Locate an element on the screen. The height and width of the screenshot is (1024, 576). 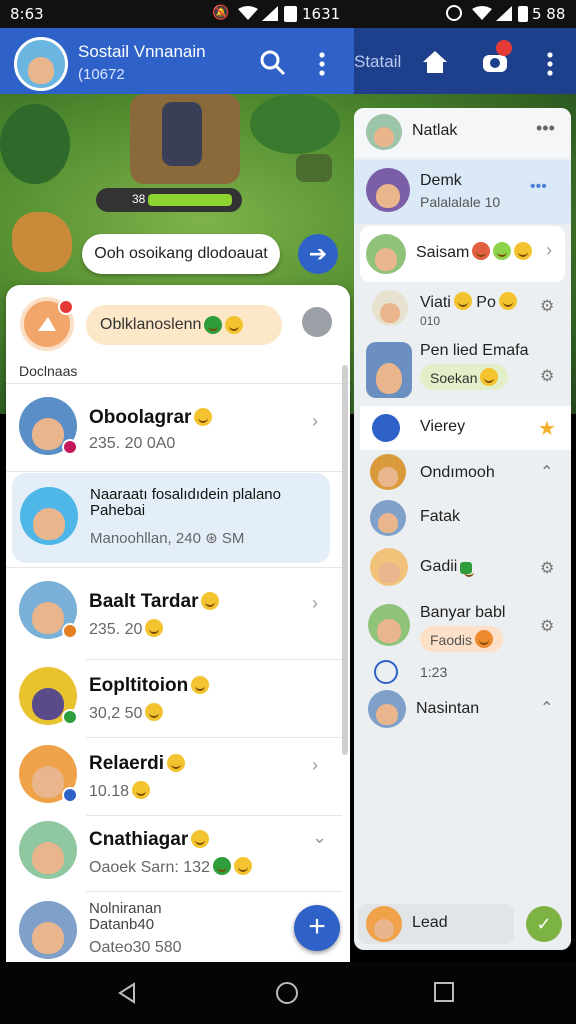
right-item: Vierey ★ is located at coordinates (465, 428).